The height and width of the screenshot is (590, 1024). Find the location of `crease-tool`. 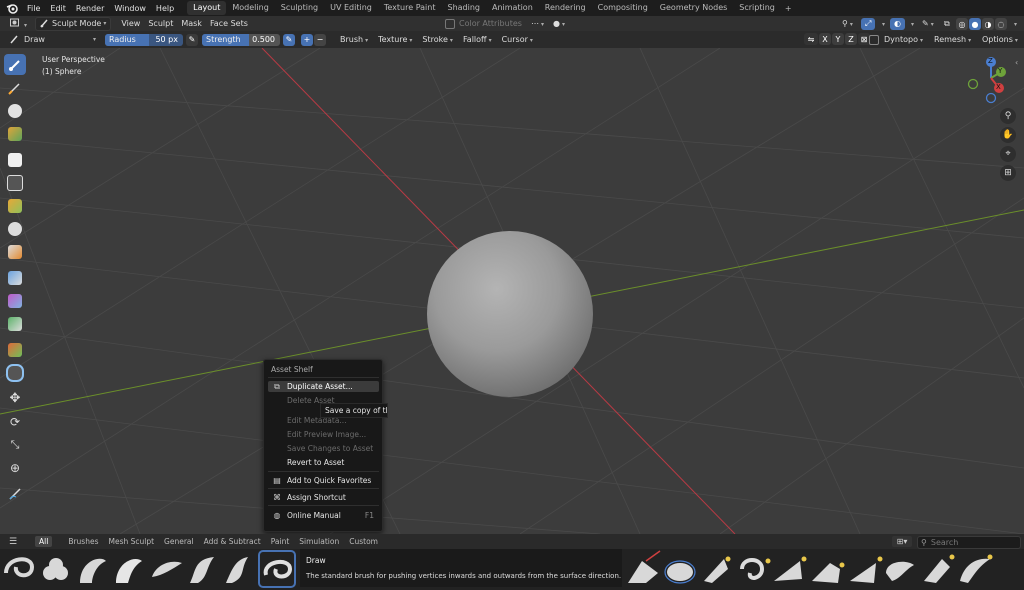

crease-tool is located at coordinates (15, 228).